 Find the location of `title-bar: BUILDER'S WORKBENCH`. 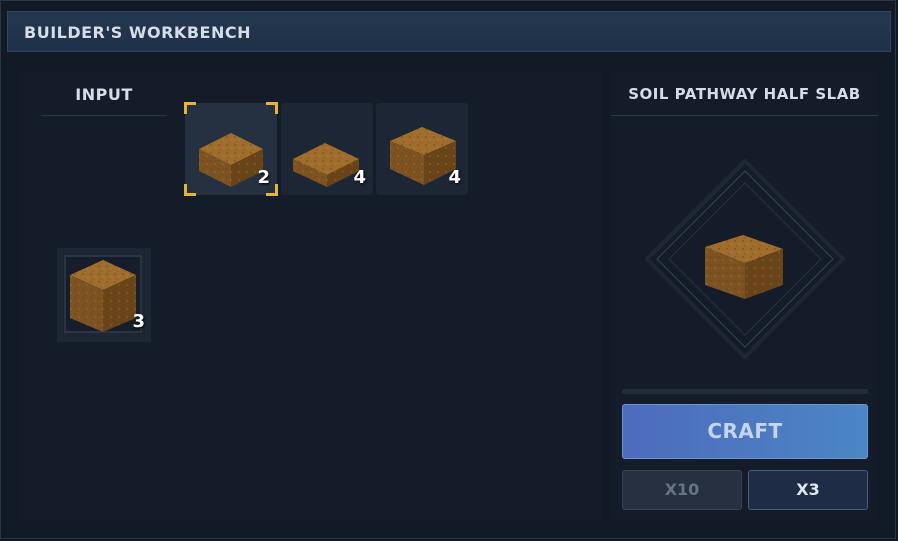

title-bar: BUILDER'S WORKBENCH is located at coordinates (449, 31).